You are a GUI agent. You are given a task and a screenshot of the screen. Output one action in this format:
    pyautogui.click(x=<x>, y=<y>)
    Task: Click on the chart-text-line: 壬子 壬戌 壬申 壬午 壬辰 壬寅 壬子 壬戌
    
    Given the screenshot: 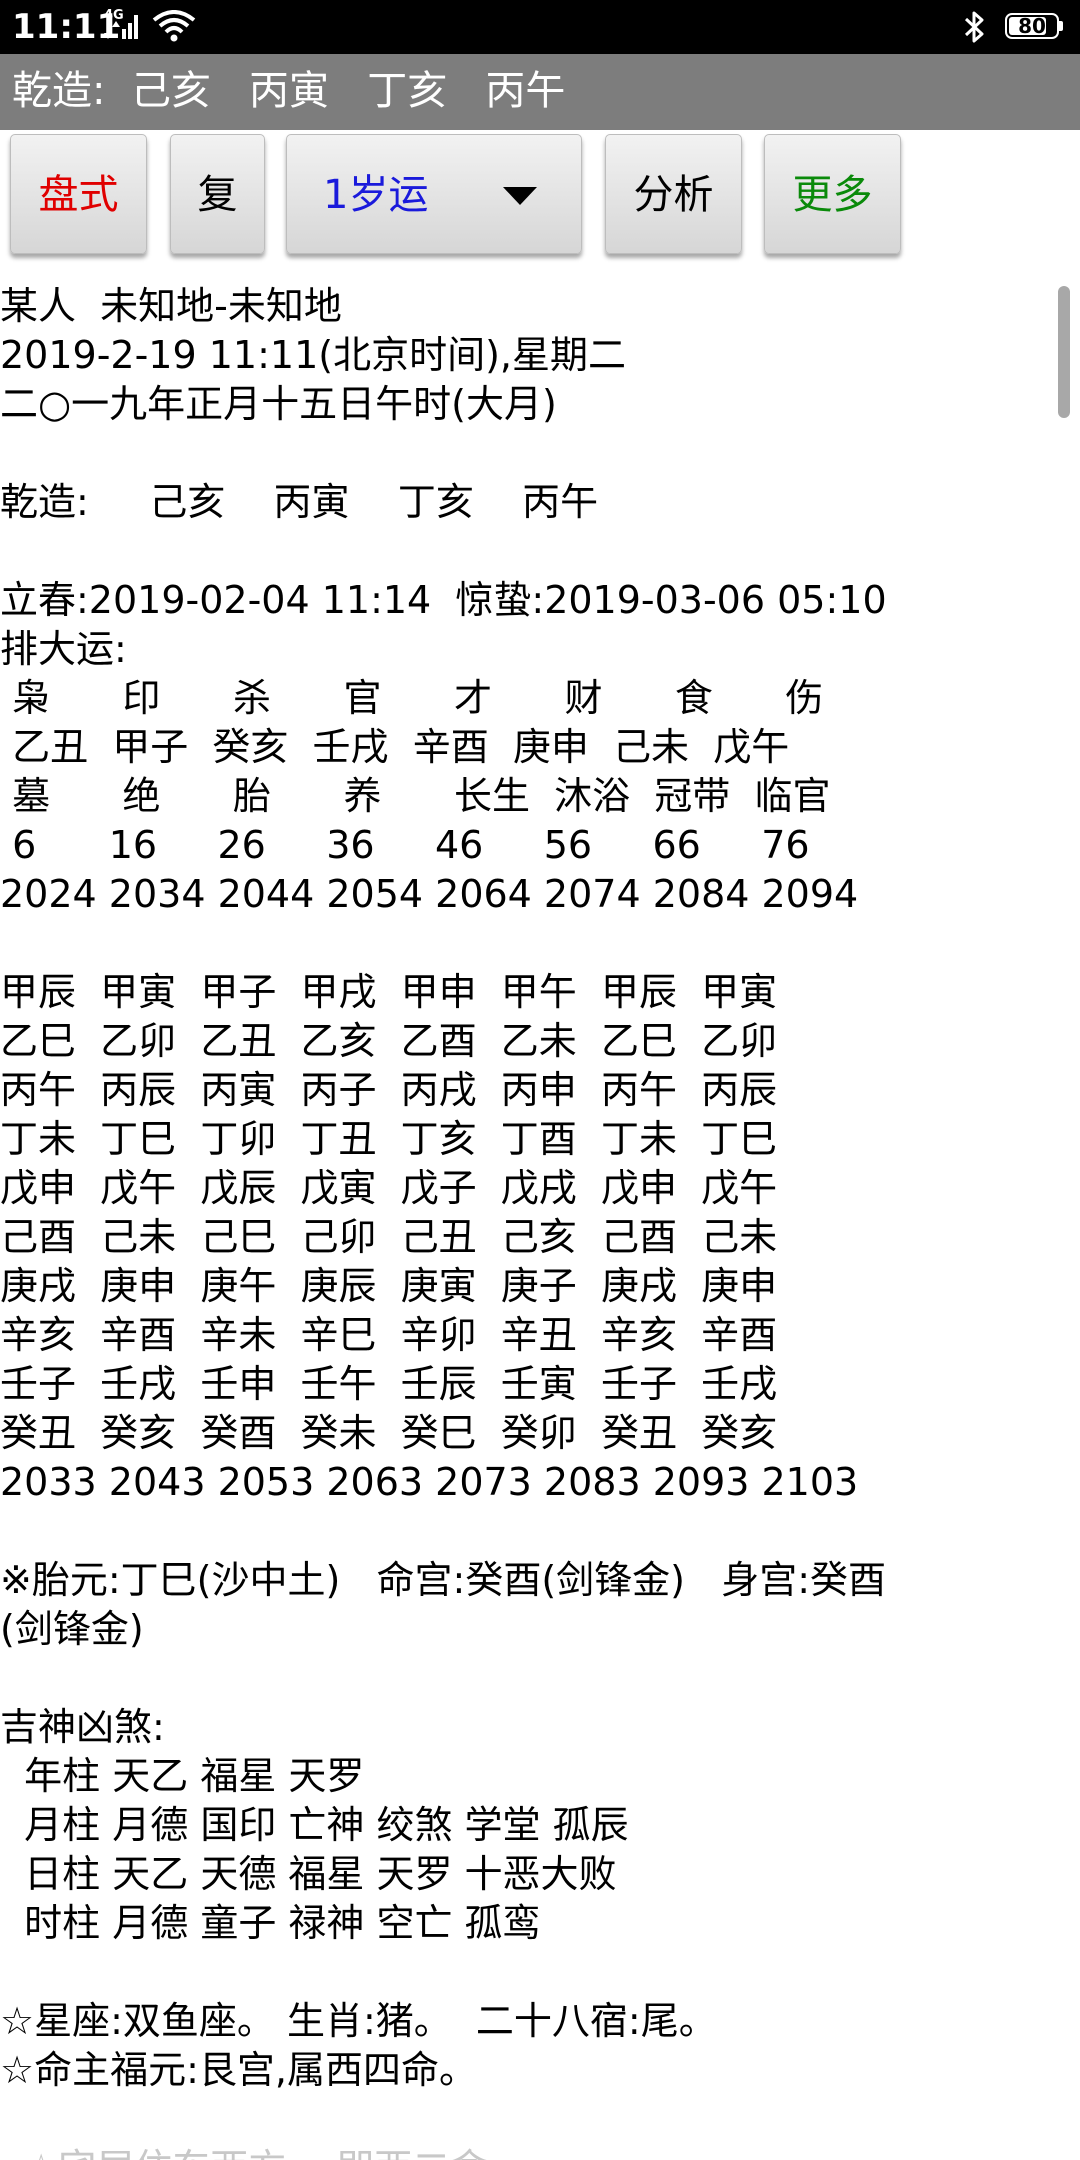 What is the action you would take?
    pyautogui.click(x=389, y=1384)
    